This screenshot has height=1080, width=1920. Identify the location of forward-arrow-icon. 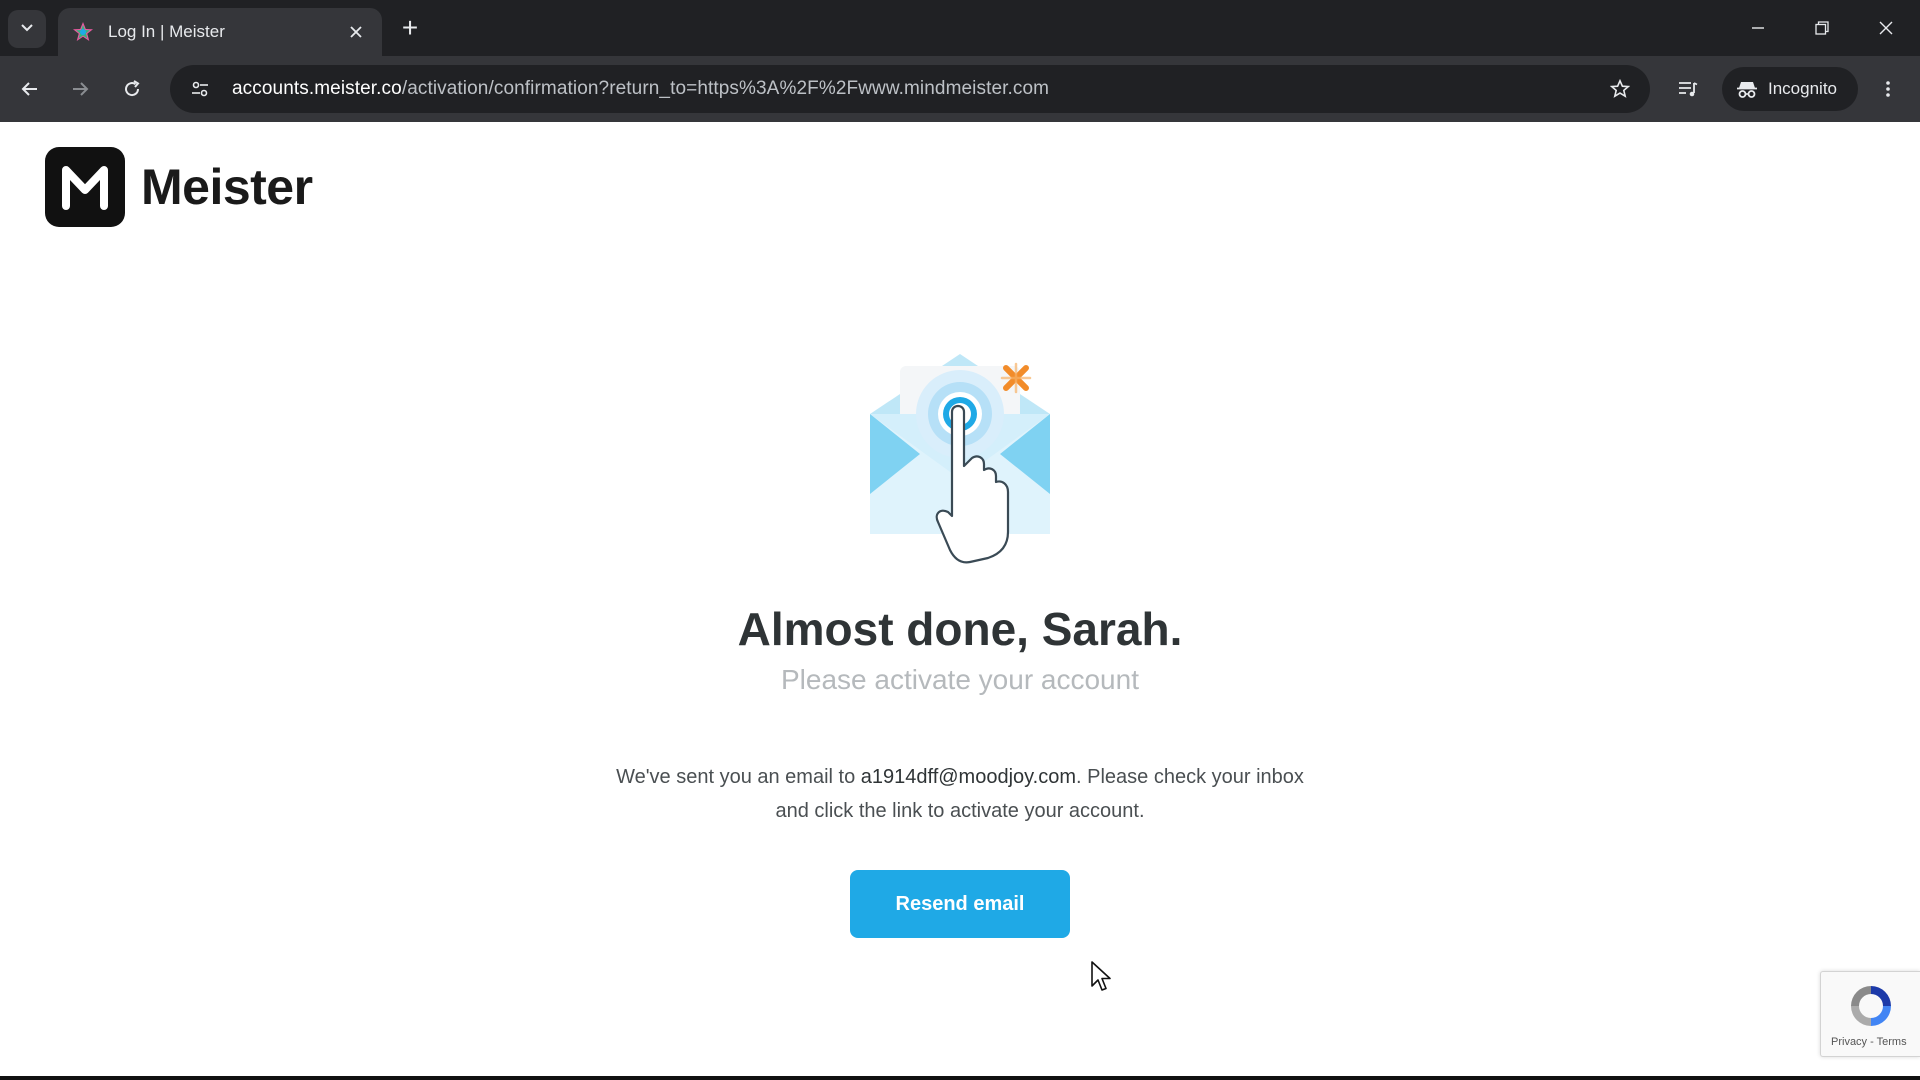
(81, 89).